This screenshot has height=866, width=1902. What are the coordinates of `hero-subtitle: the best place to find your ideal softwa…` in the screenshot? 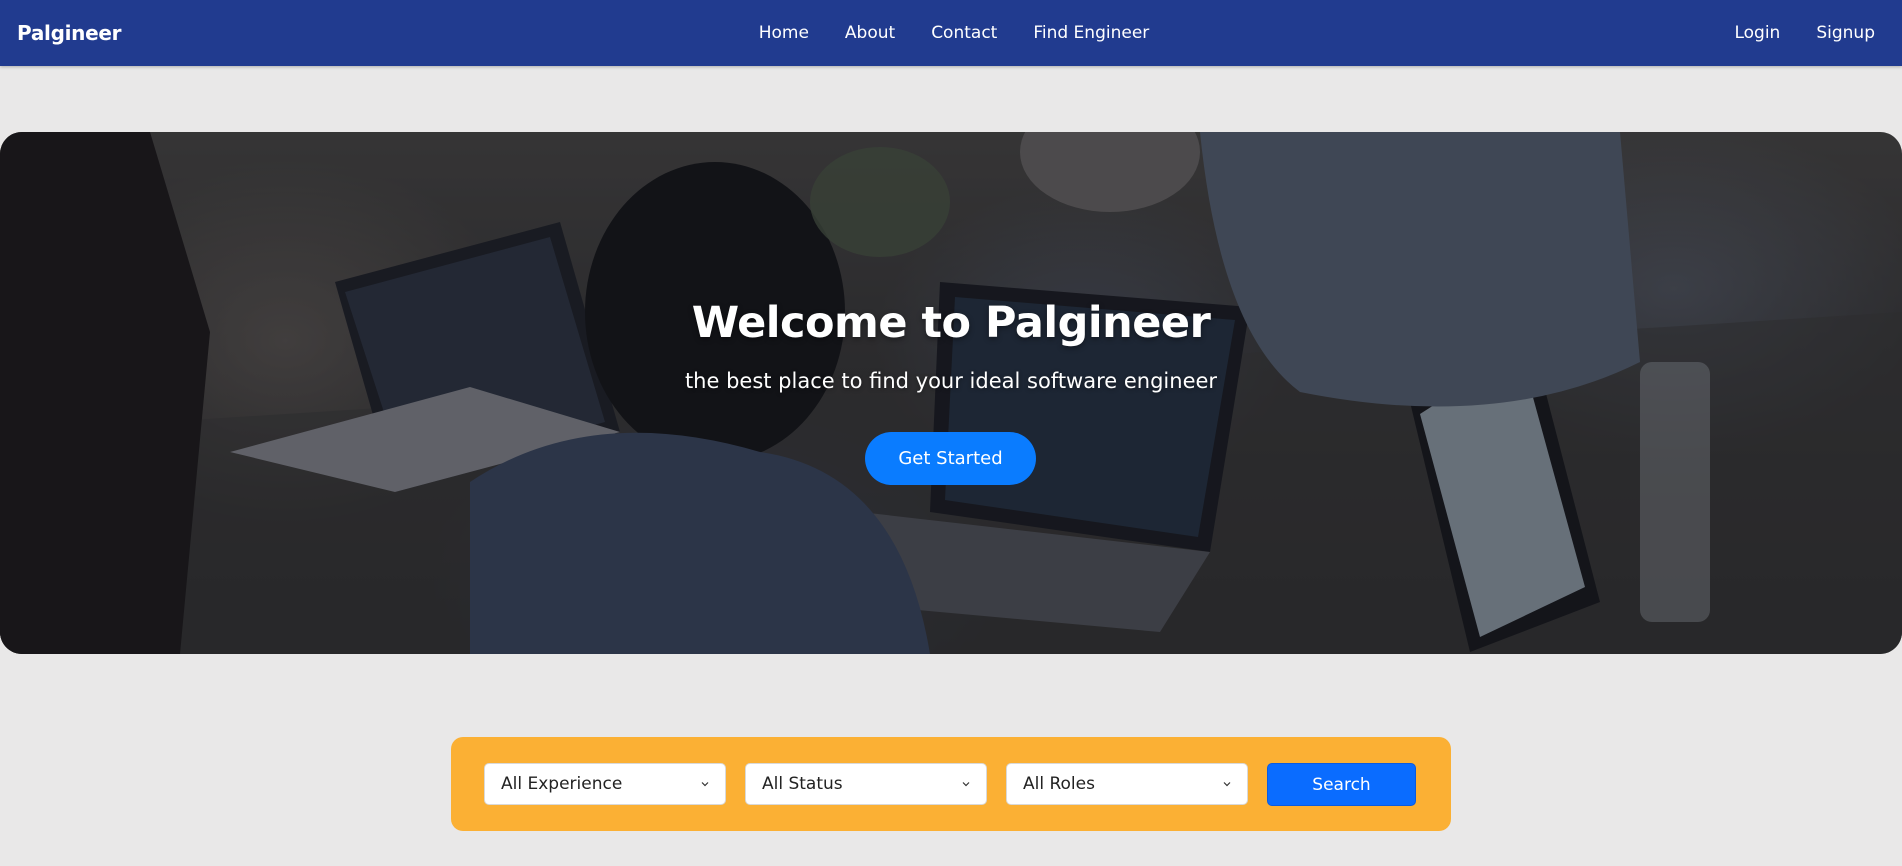 It's located at (951, 381).